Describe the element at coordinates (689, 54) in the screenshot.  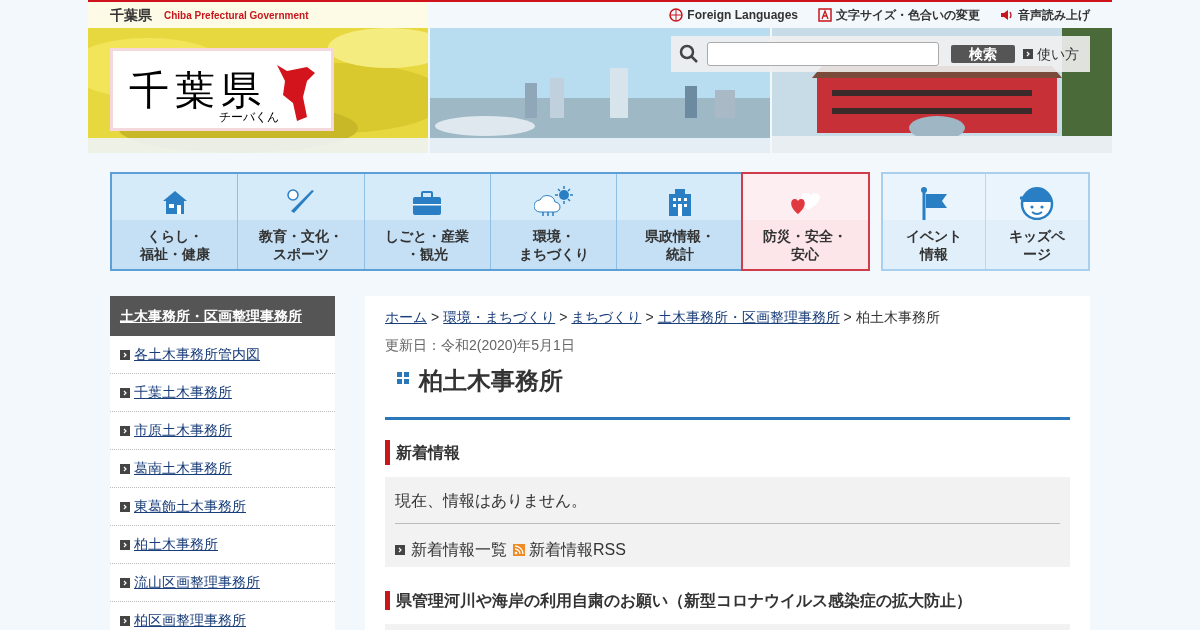
I see `search-icon` at that location.